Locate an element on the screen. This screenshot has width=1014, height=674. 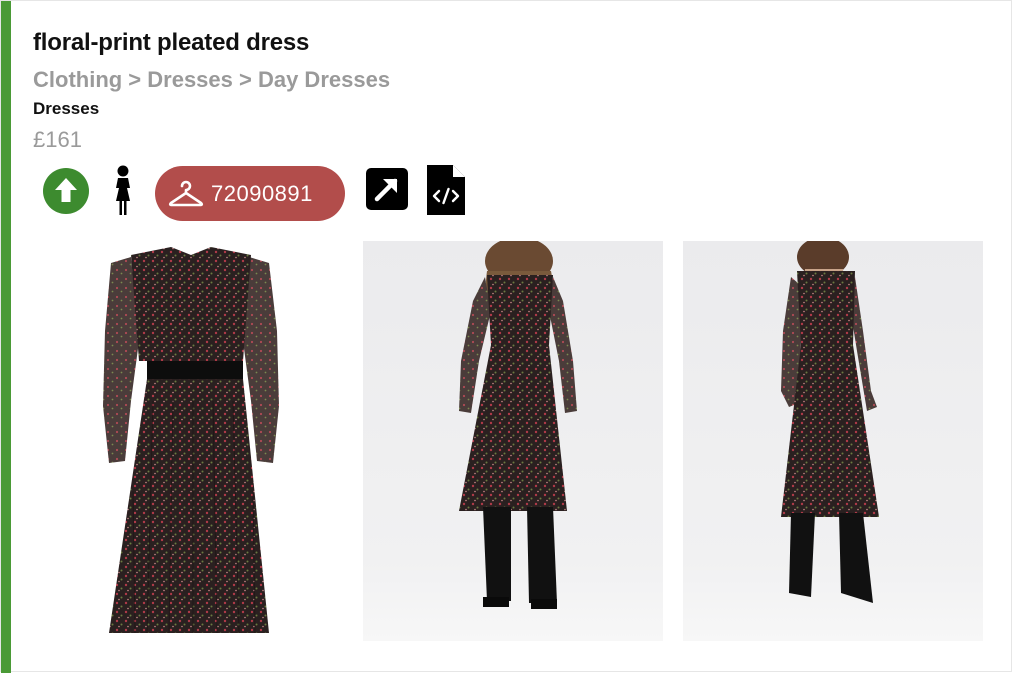
arrow-up-circle-icon is located at coordinates (66, 190).